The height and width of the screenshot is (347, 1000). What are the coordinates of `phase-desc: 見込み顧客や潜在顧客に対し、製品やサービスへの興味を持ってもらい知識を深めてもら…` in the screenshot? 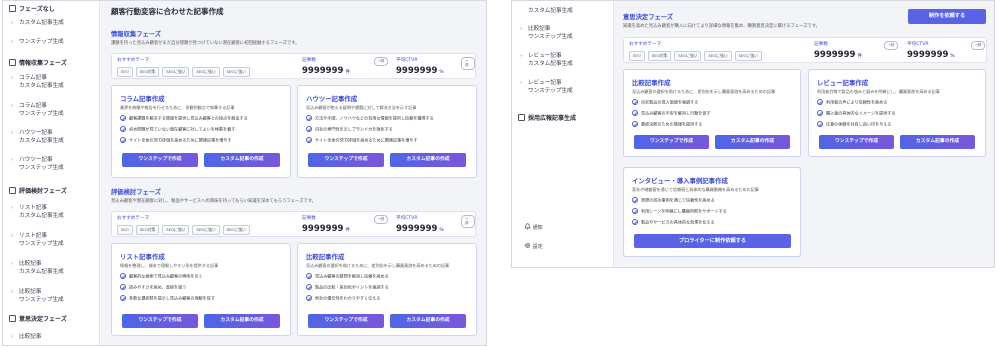 It's located at (213, 201).